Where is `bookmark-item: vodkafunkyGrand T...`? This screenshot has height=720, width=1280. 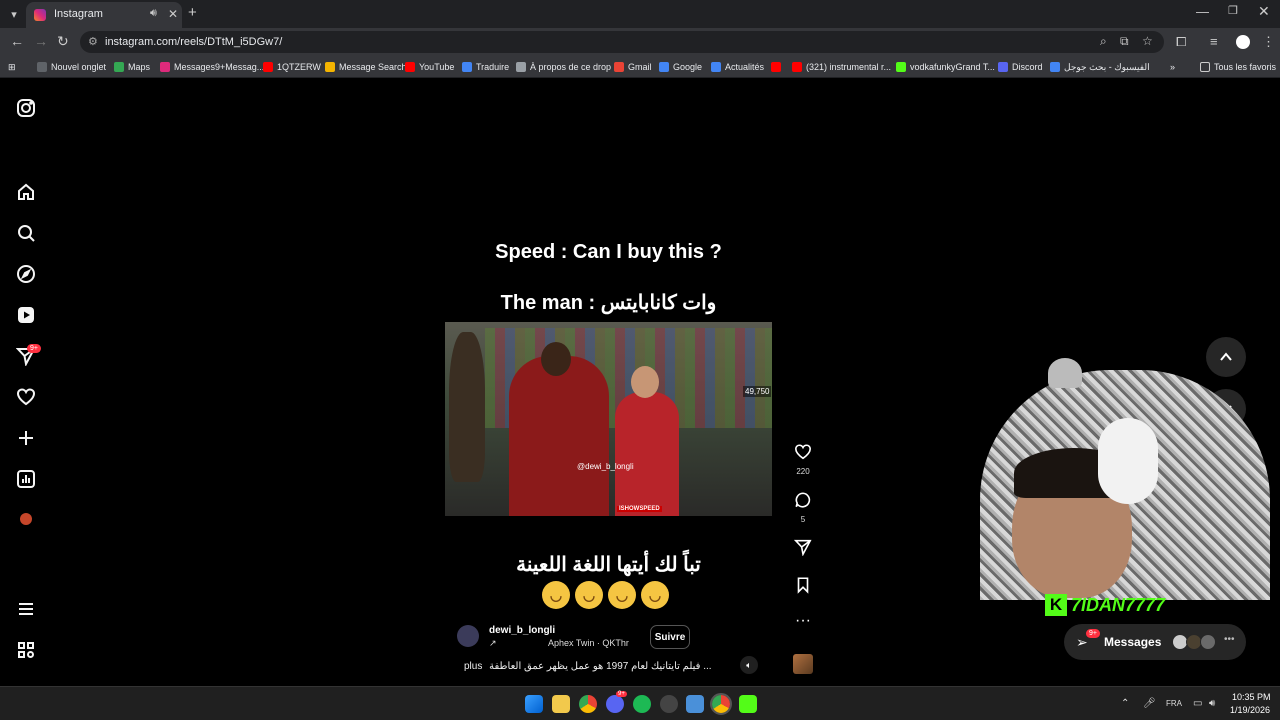
bookmark-item: vodkafunkyGrand T... is located at coordinates (945, 67).